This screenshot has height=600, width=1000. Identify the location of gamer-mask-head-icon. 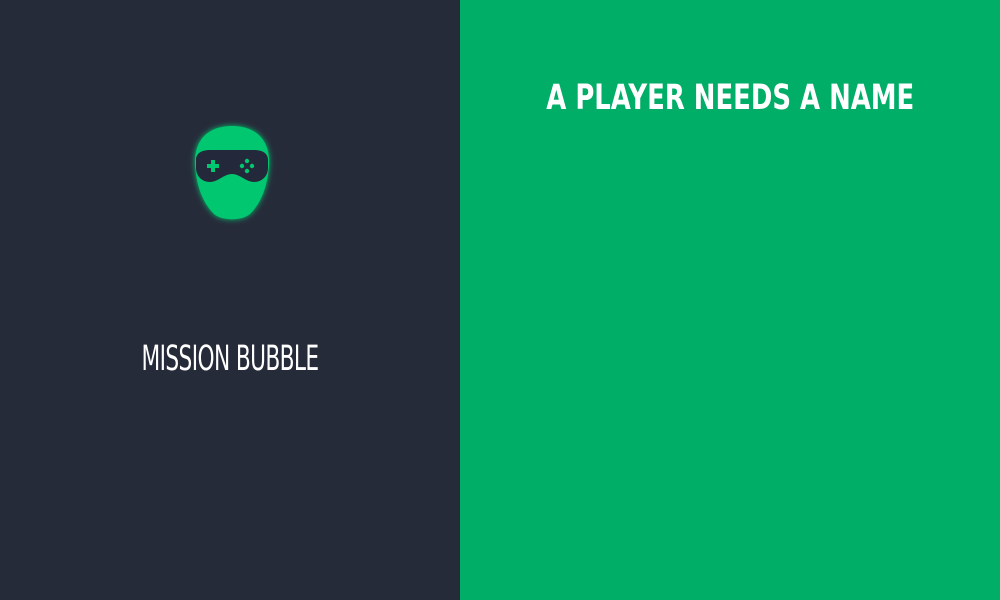
(232, 173).